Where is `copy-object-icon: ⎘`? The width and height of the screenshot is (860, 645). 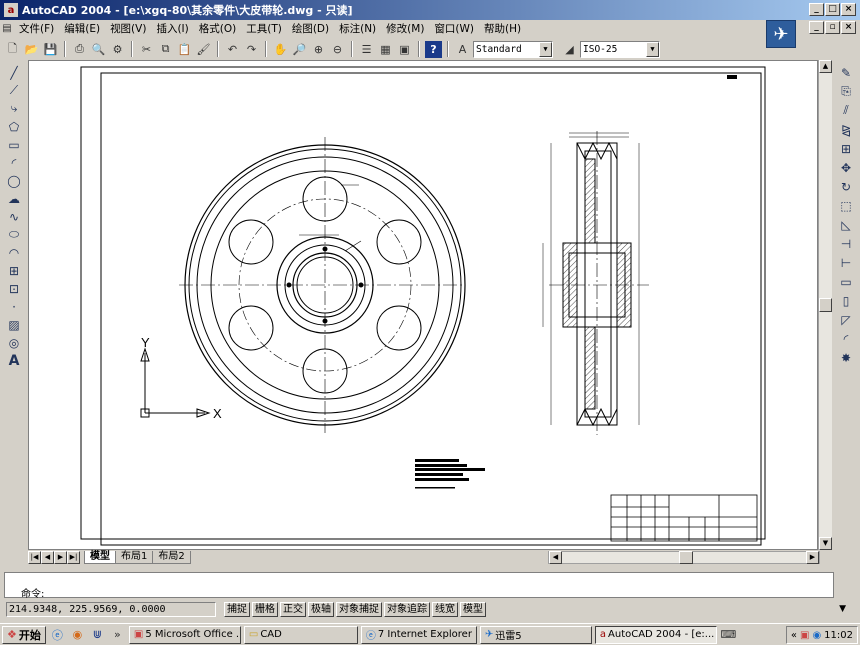
copy-object-icon: ⎘ is located at coordinates (846, 91).